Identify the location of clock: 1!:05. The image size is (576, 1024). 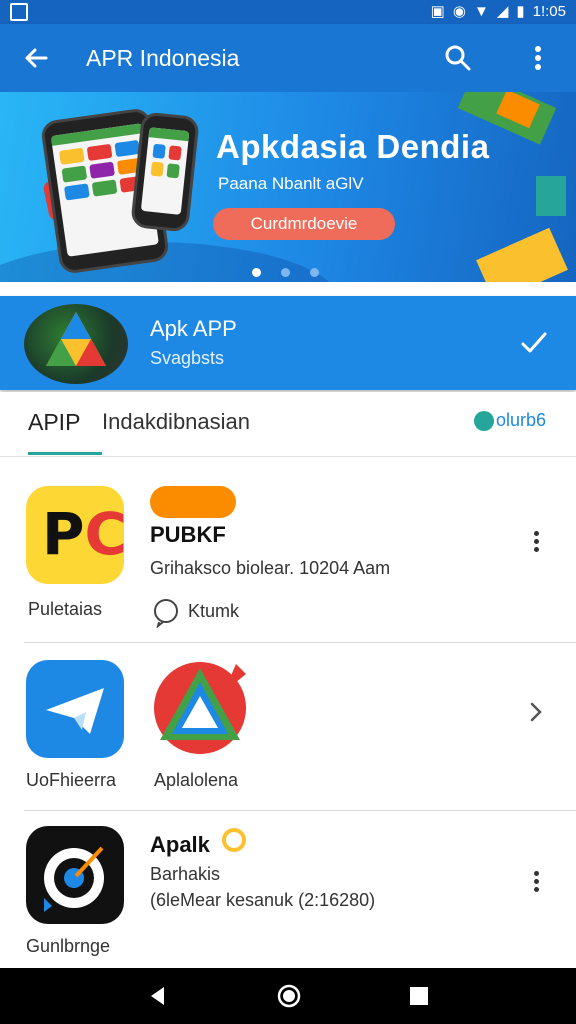
(549, 11).